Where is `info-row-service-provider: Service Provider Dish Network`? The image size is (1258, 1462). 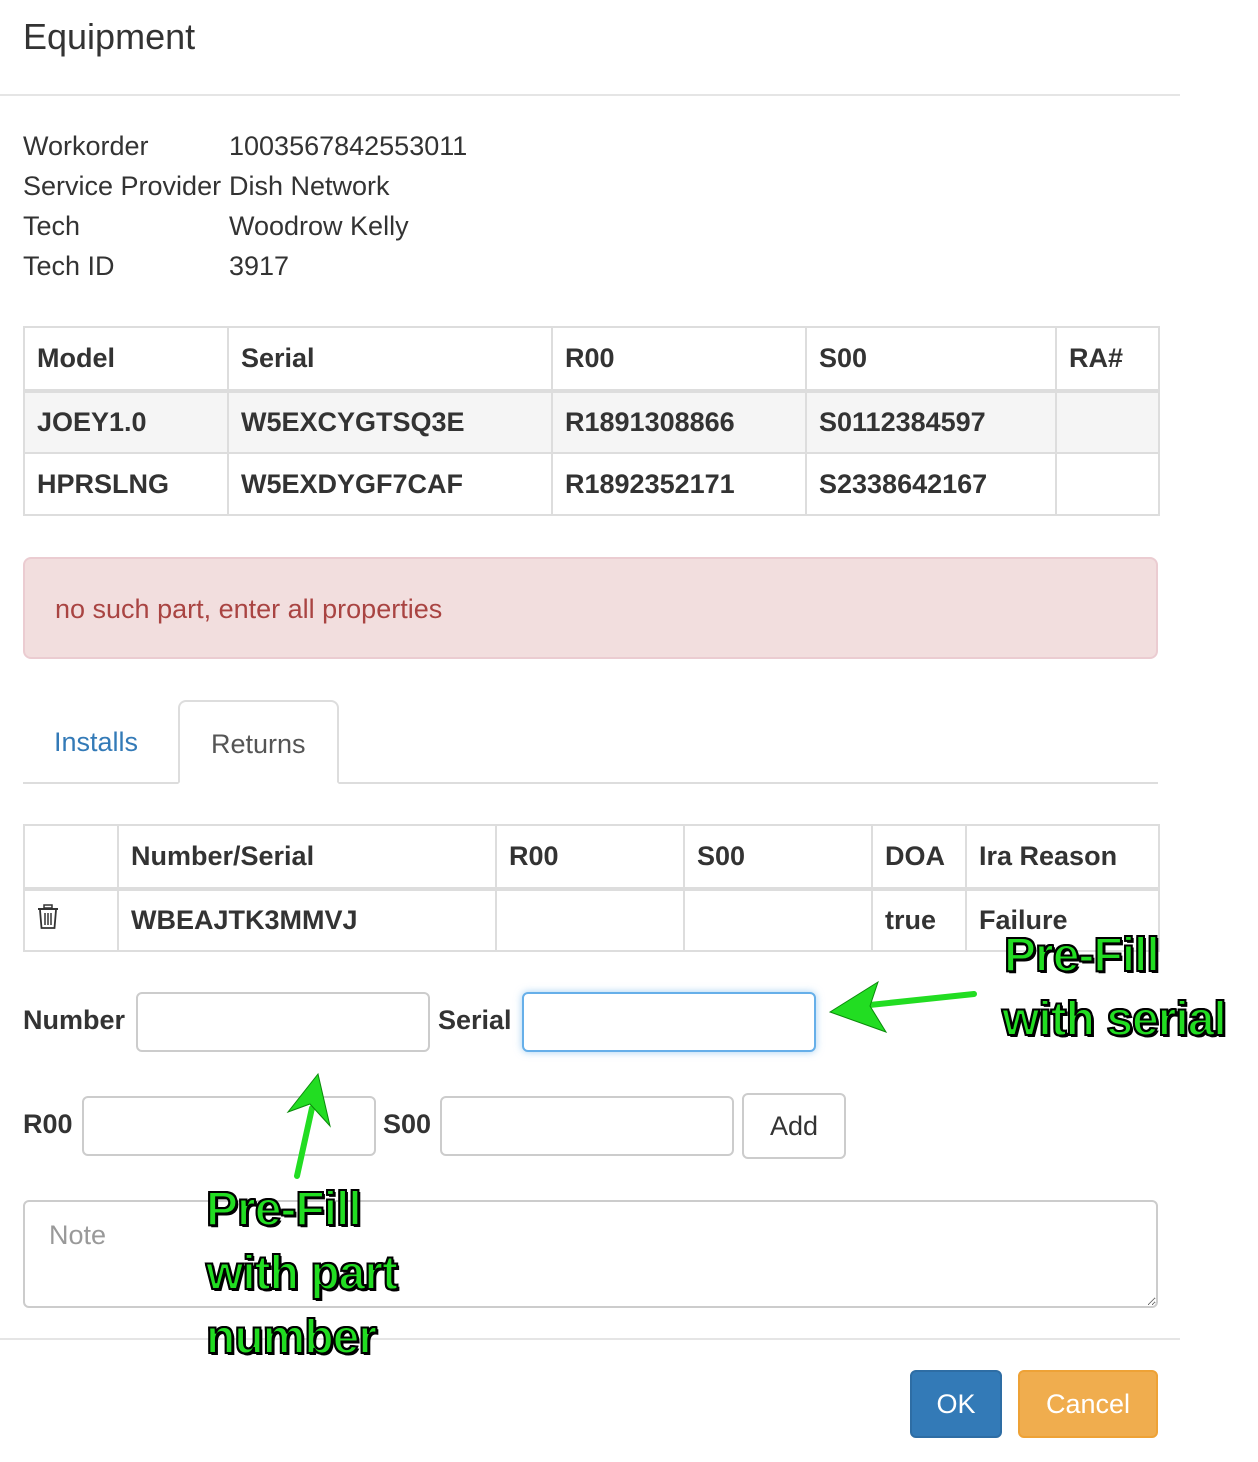
info-row-service-provider: Service Provider Dish Network is located at coordinates (323, 186).